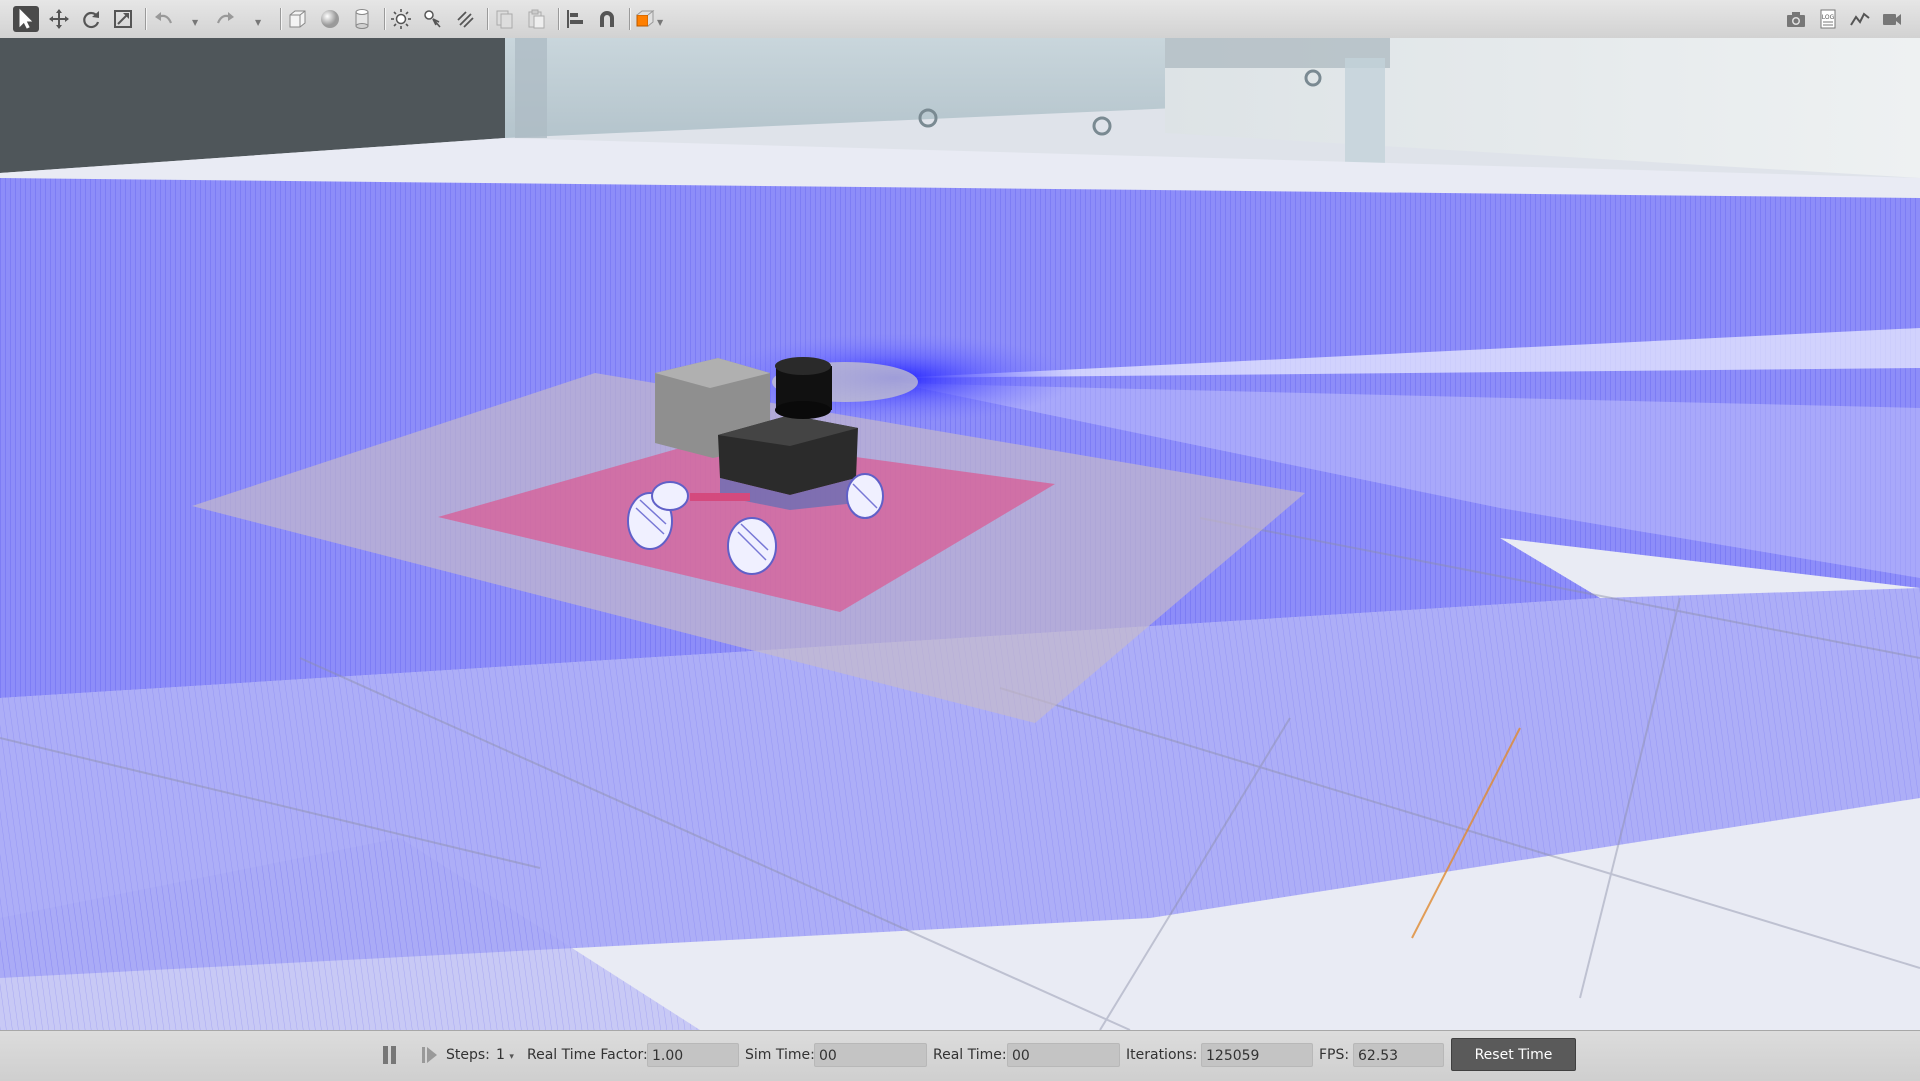  What do you see at coordinates (780, 1055) in the screenshot?
I see `sim-time-label: Sim Time:` at bounding box center [780, 1055].